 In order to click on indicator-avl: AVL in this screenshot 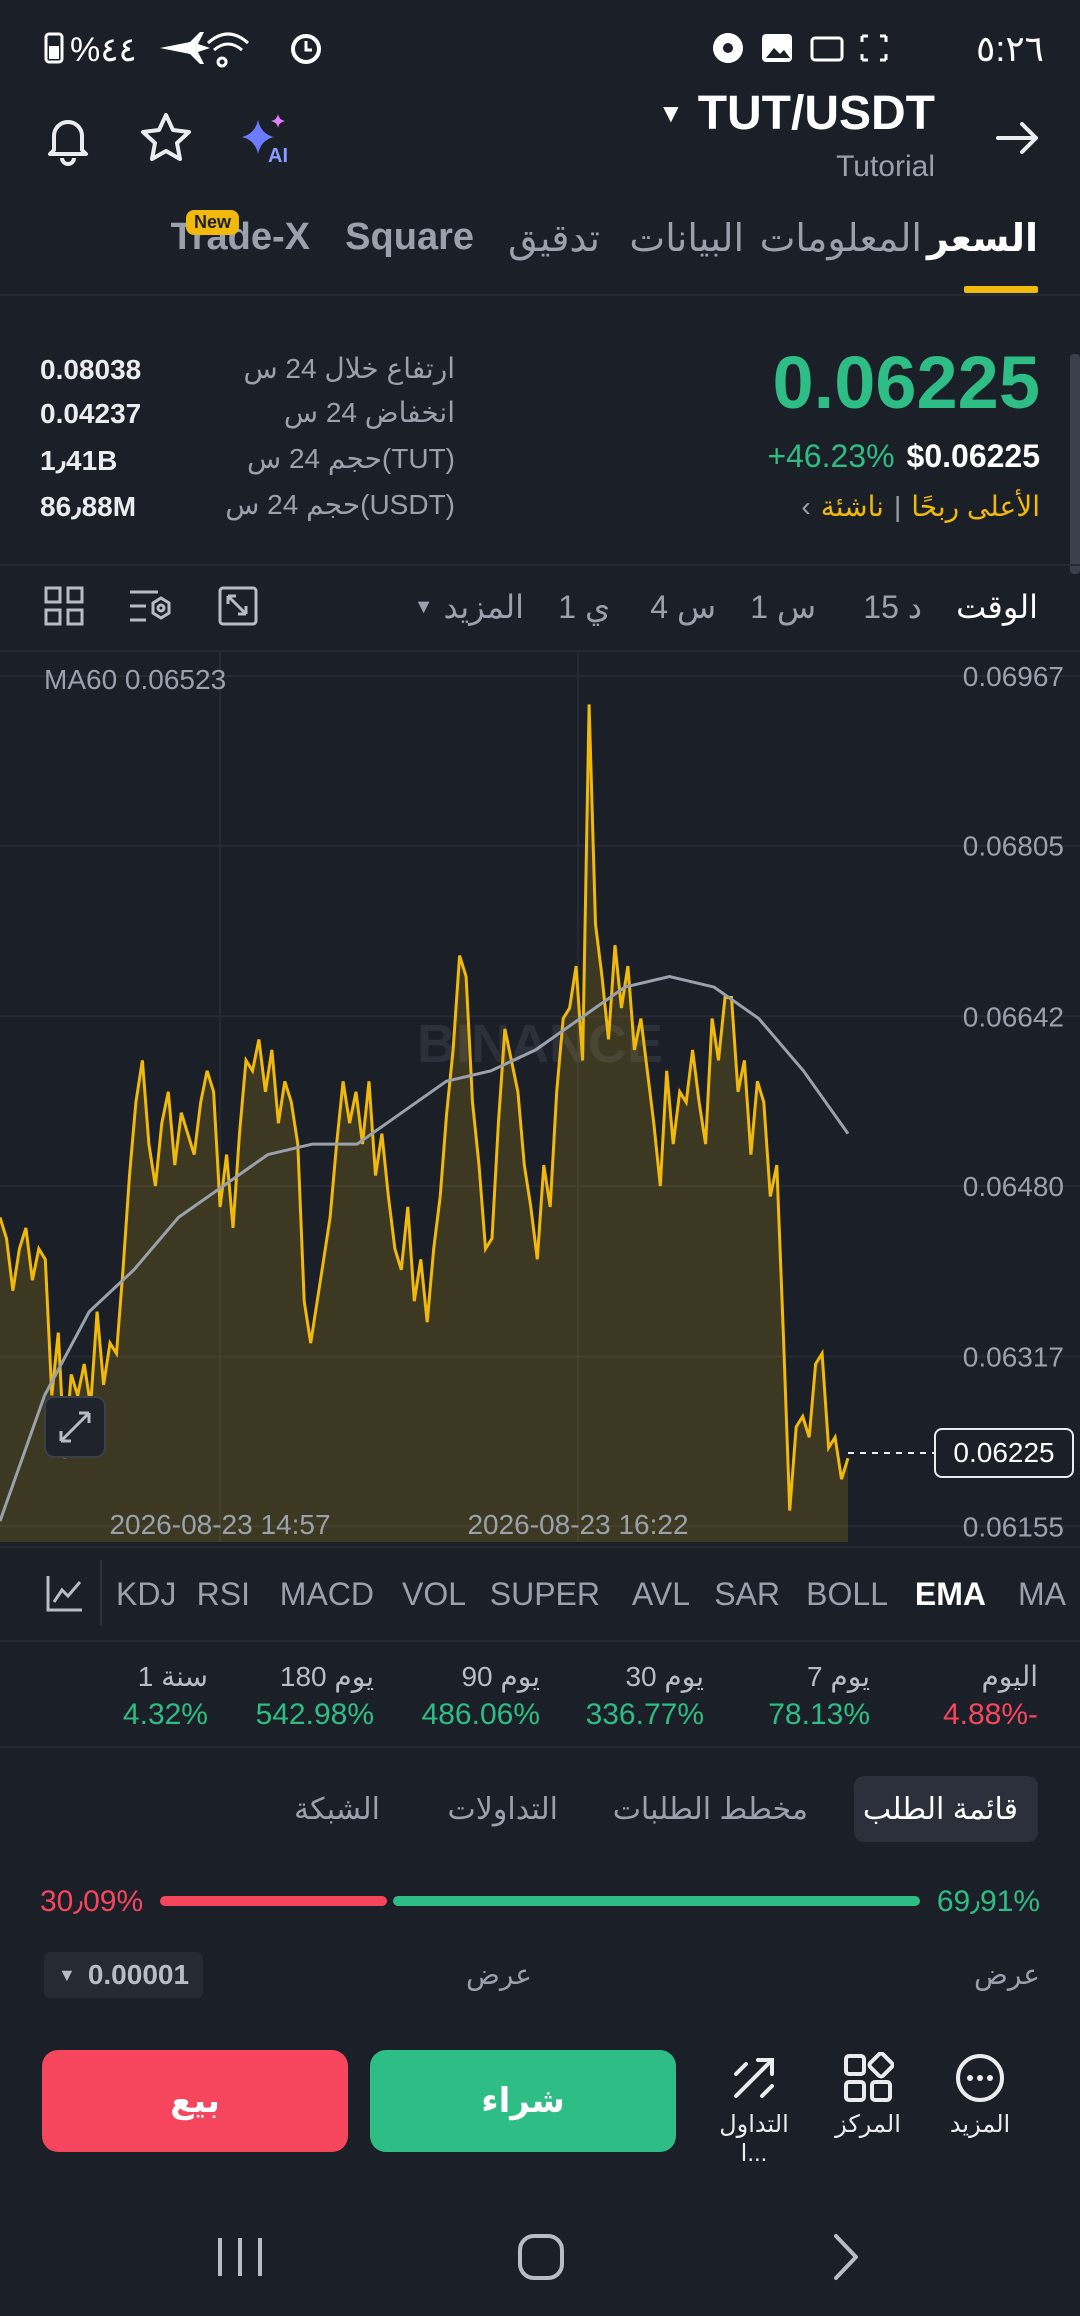, I will do `click(661, 1594)`.